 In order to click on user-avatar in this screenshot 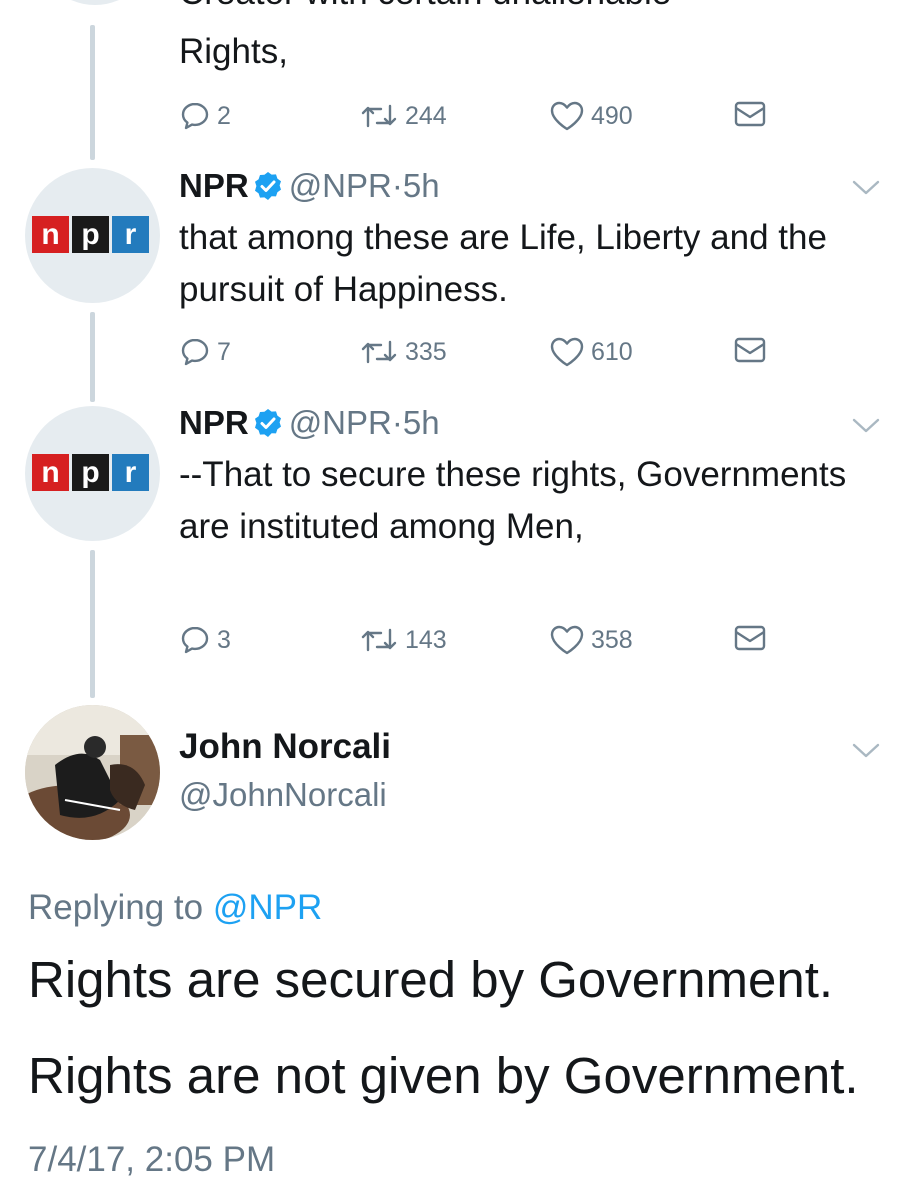, I will do `click(92, 772)`.